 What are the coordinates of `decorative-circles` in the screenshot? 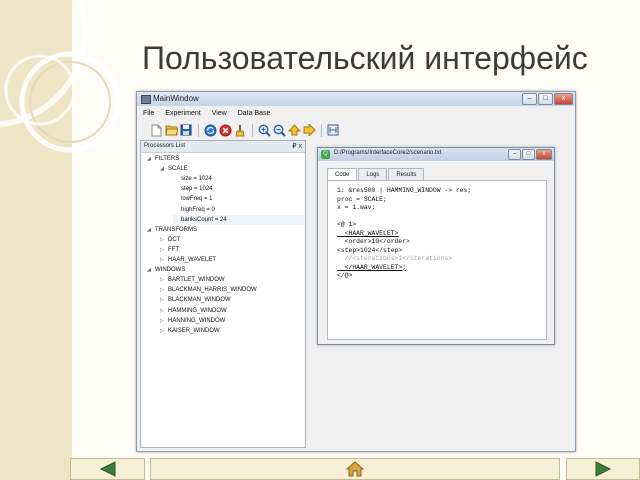 It's located at (60, 76).